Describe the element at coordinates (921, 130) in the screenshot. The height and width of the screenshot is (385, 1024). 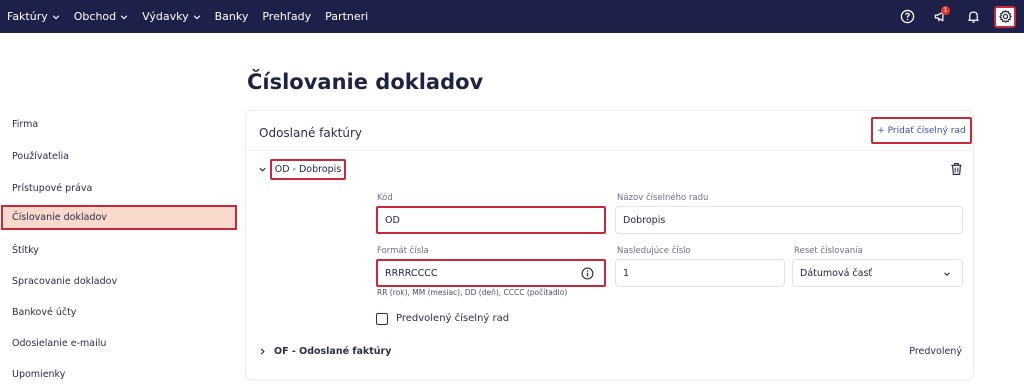
I see `add-number-series-button: + Pridať číselný rad` at that location.